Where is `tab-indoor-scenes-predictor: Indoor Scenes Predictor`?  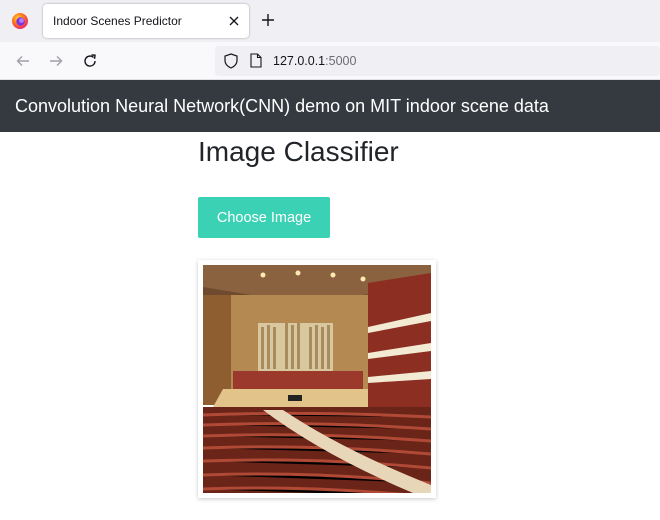 tab-indoor-scenes-predictor: Indoor Scenes Predictor is located at coordinates (146, 21).